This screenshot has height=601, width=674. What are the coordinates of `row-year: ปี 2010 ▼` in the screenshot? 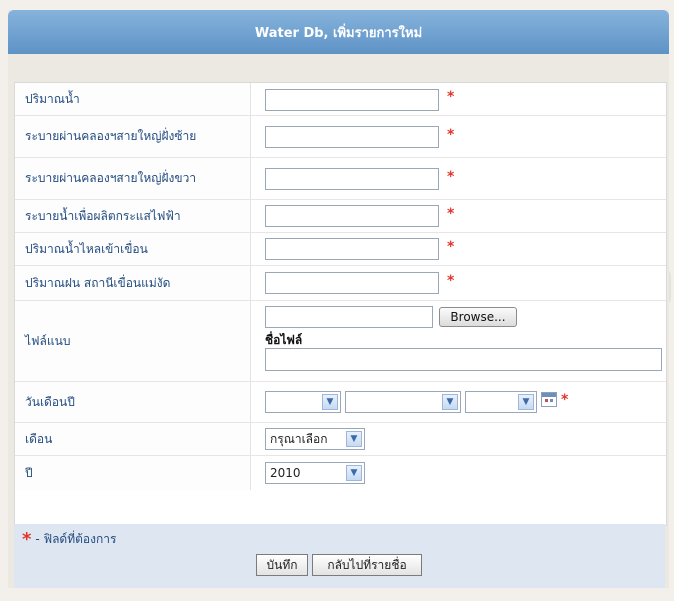 It's located at (340, 473).